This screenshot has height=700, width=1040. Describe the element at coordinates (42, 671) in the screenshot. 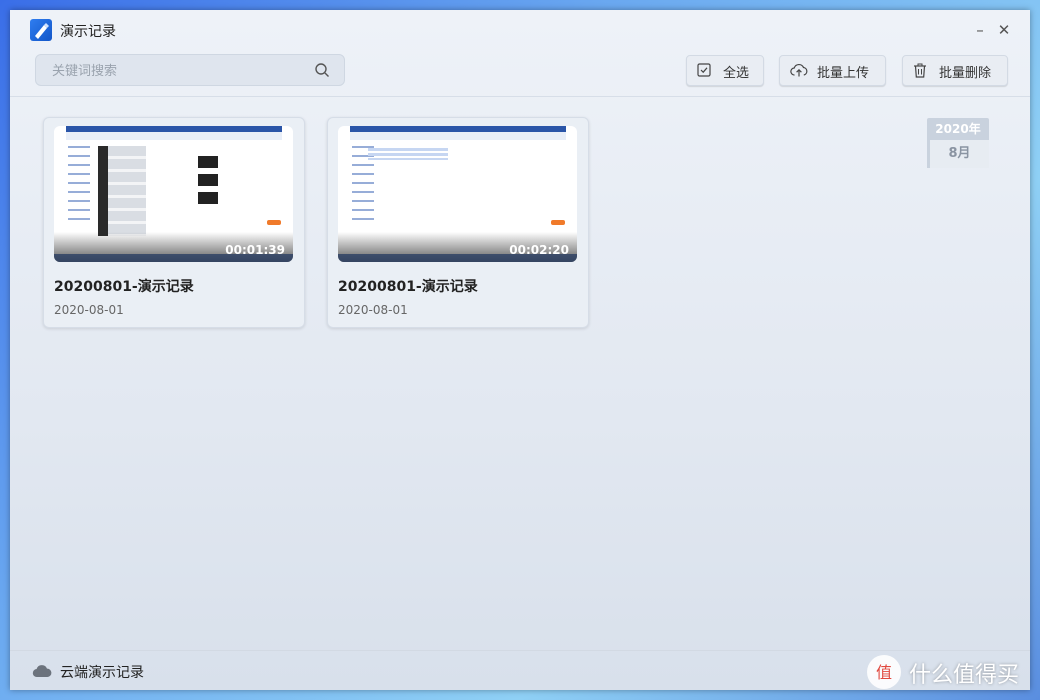

I see `cloud-icon` at that location.